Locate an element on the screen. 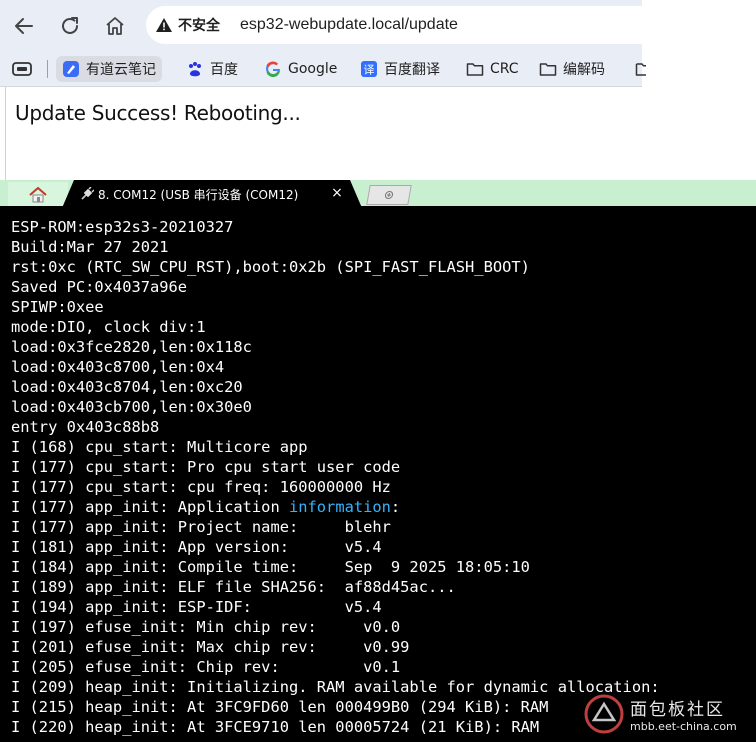 The image size is (756, 742). watermark-text: 面包板社区 is located at coordinates (677, 710).